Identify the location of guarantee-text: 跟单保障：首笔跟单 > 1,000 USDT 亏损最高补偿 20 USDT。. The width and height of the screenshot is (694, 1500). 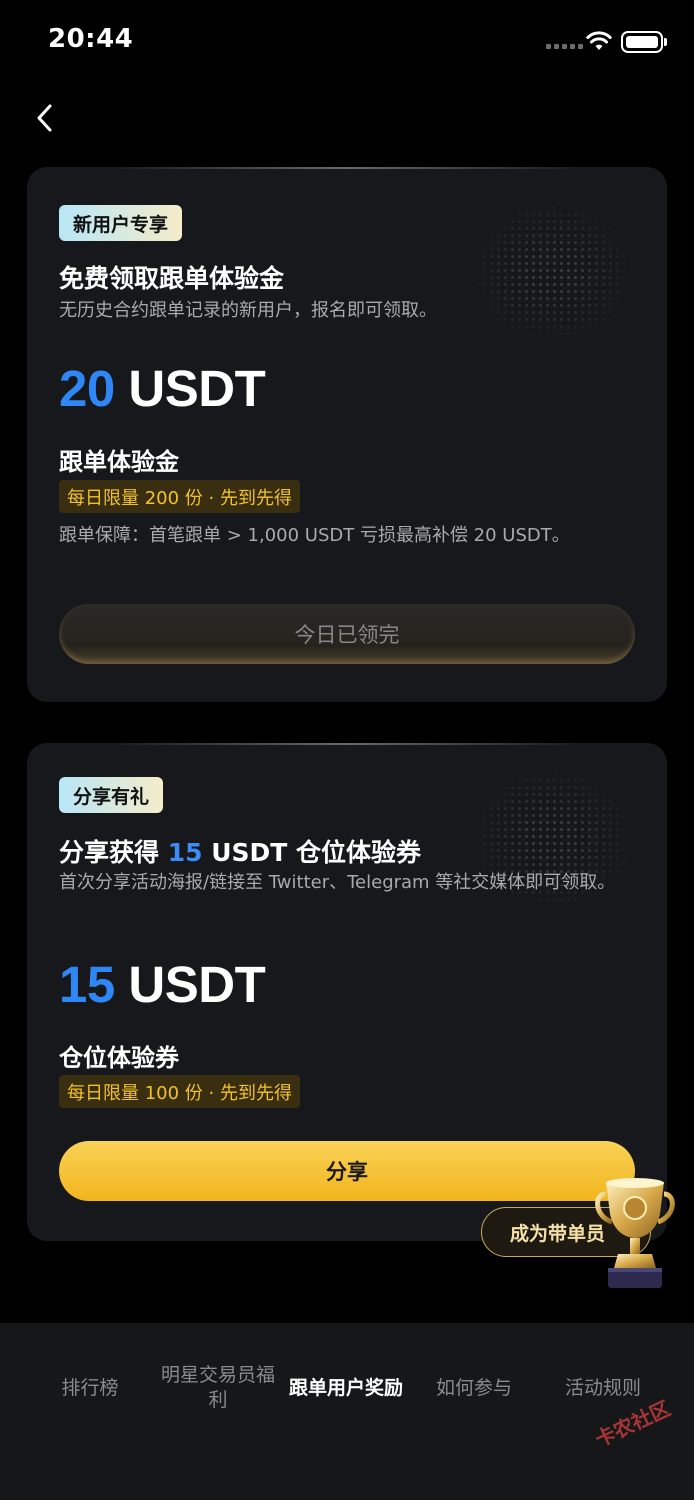
(314, 535).